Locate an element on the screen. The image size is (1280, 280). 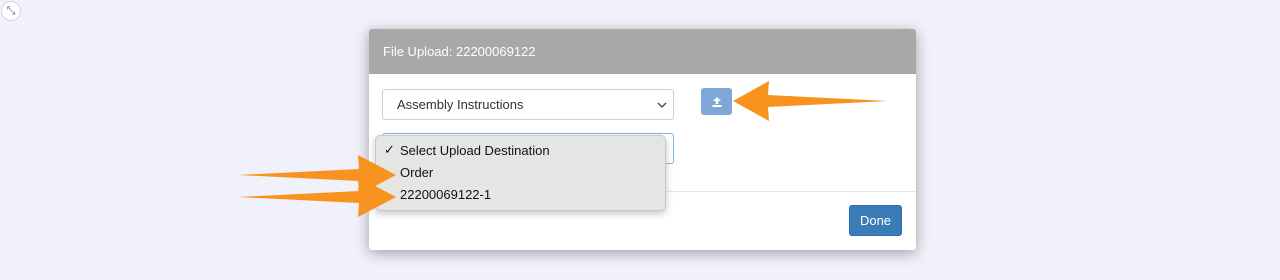
annotation-arrow is located at coordinates (810, 101).